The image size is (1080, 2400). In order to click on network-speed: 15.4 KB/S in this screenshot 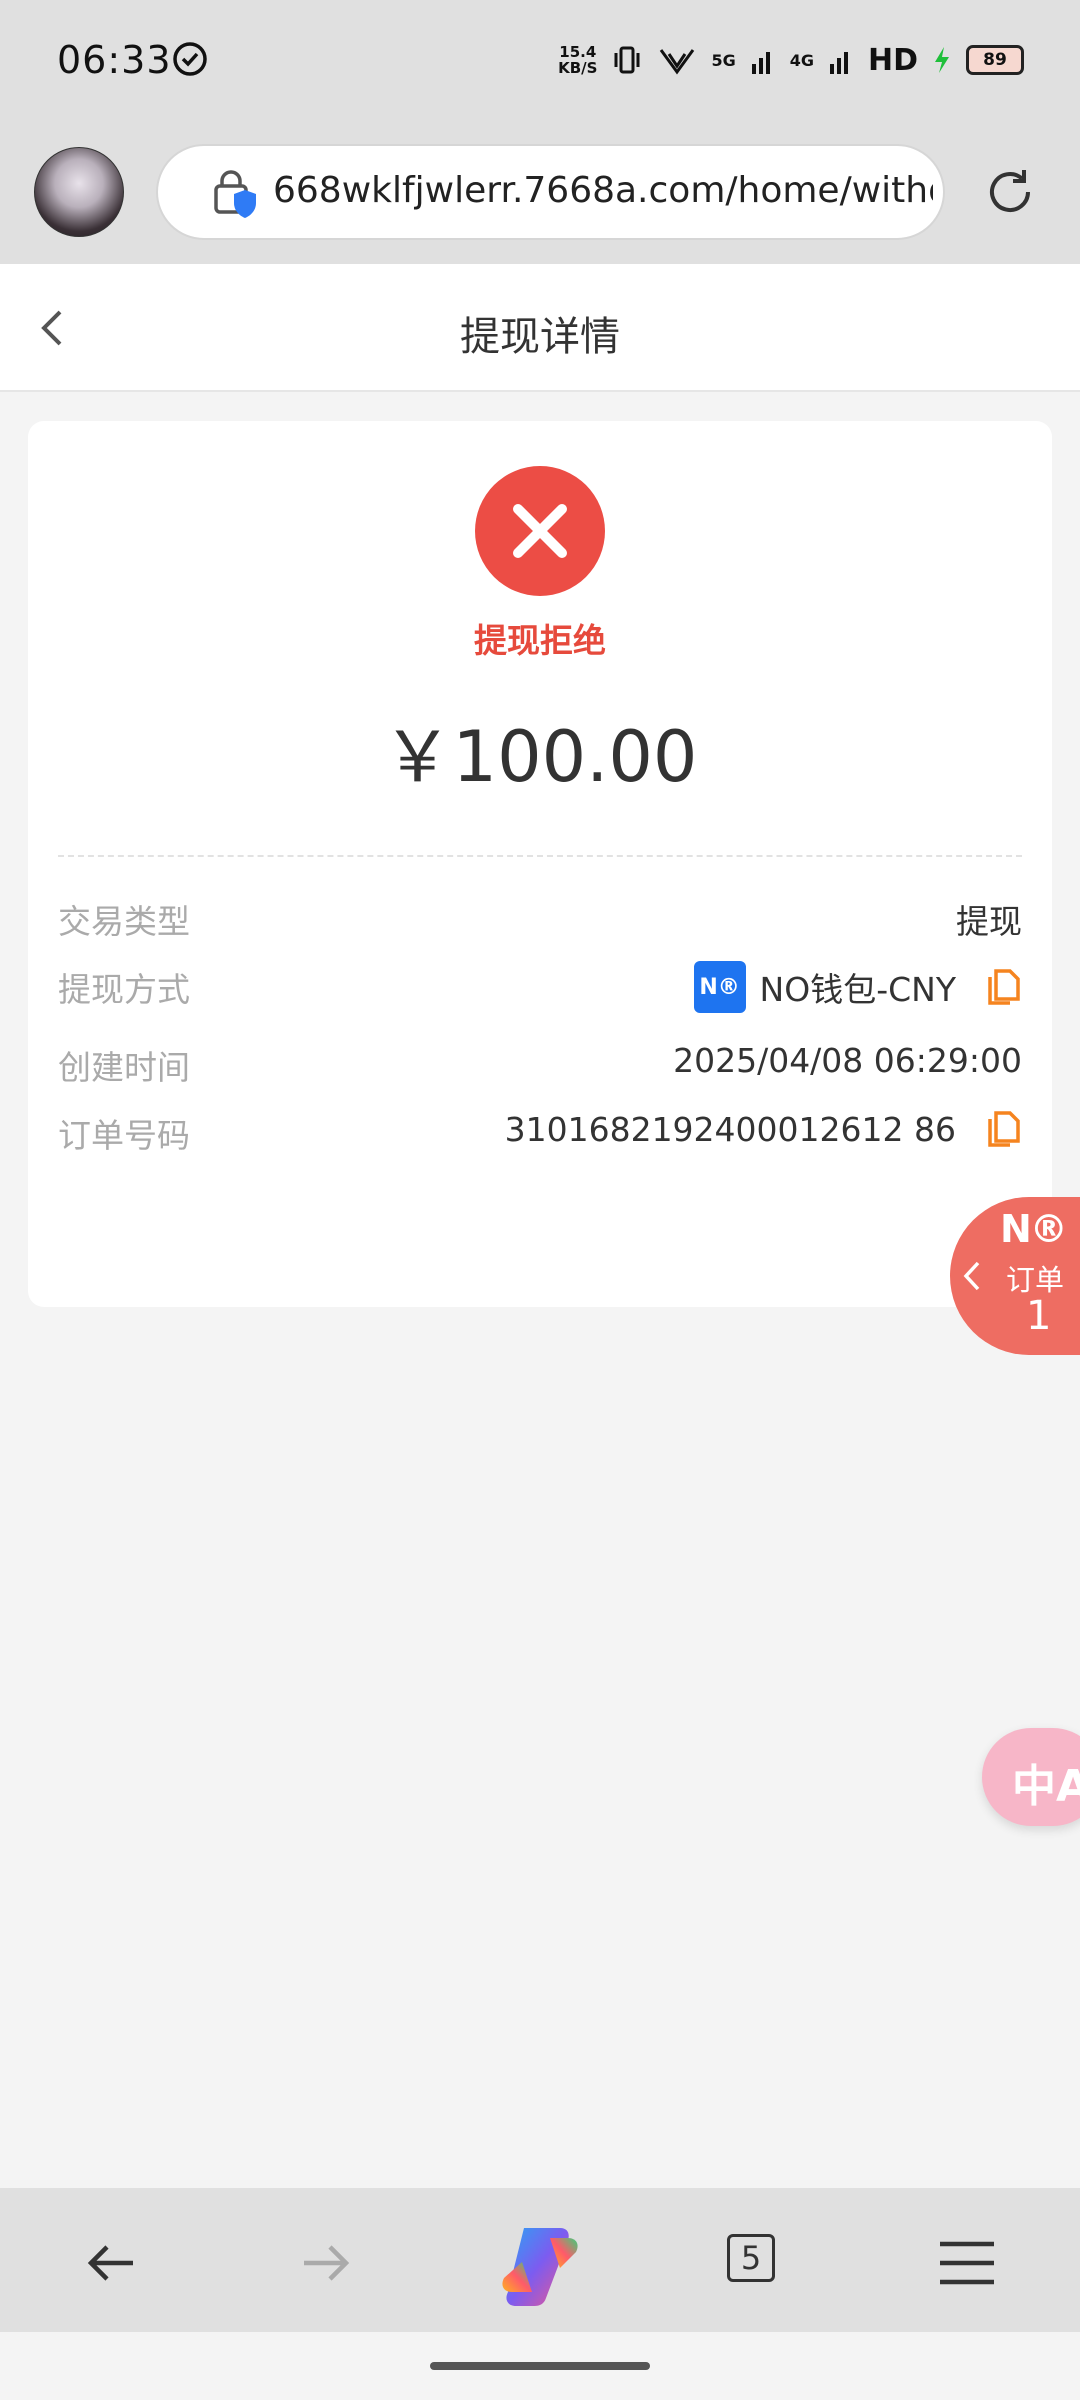, I will do `click(578, 60)`.